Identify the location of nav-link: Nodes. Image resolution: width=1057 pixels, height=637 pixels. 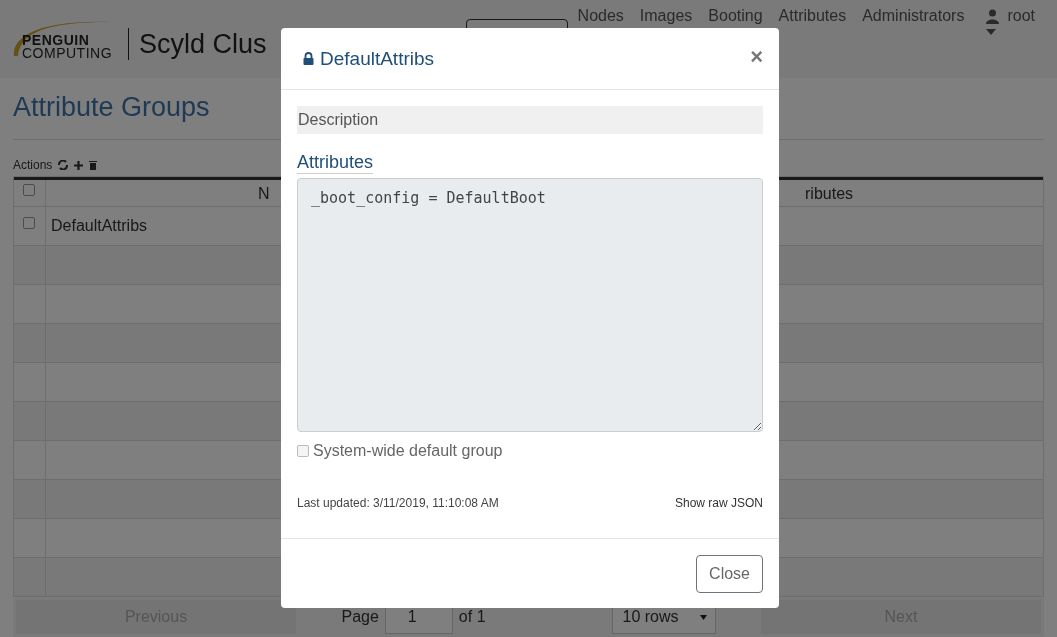
(600, 16).